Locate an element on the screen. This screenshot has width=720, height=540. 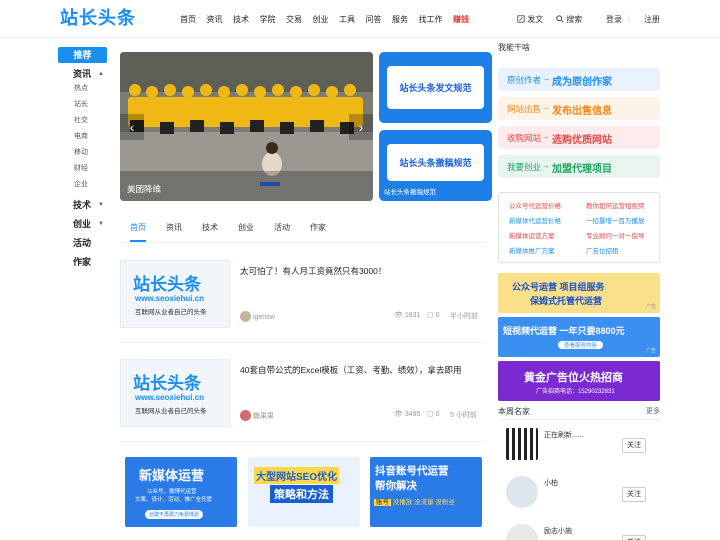
comments-count: ▢ 0 is located at coordinates (433, 414).